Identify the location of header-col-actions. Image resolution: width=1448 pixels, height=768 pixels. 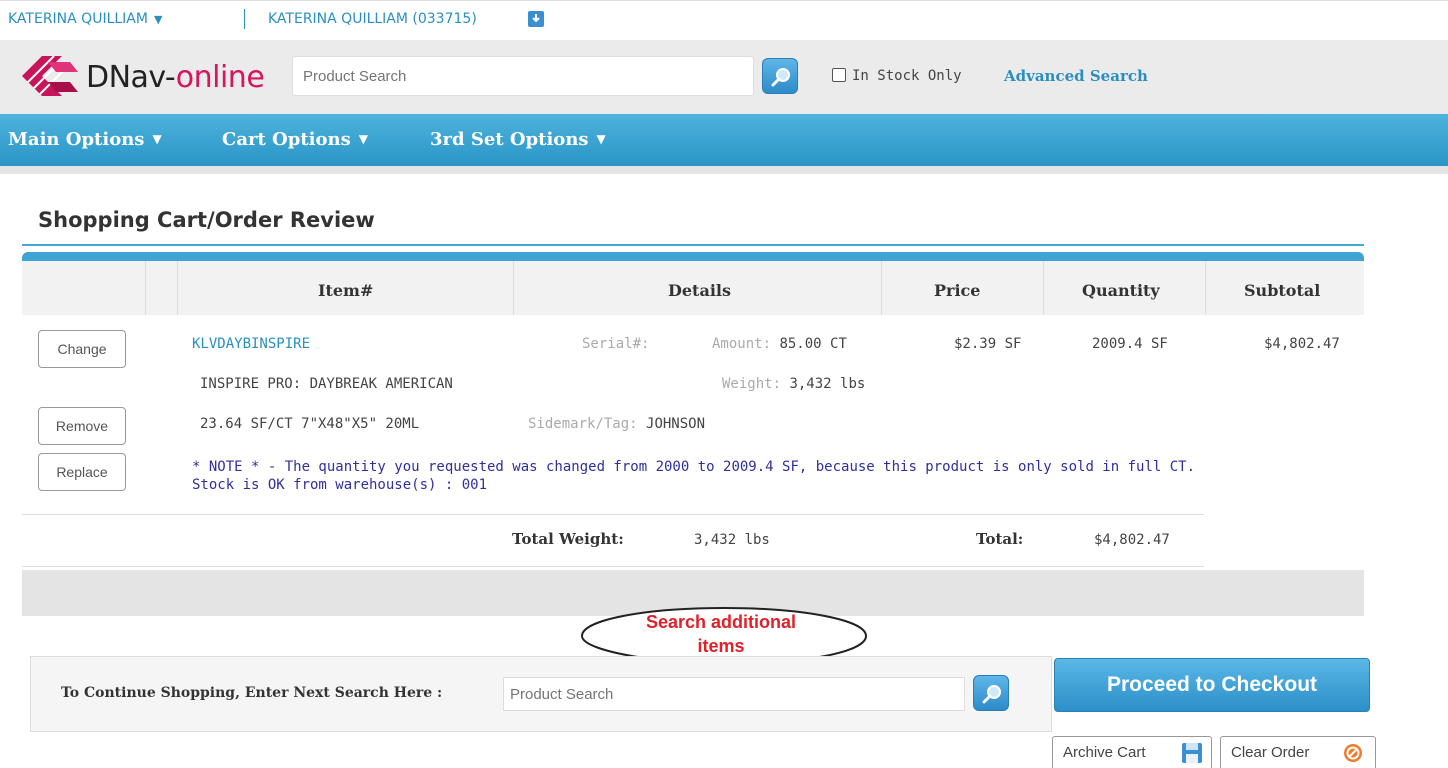
(84, 288).